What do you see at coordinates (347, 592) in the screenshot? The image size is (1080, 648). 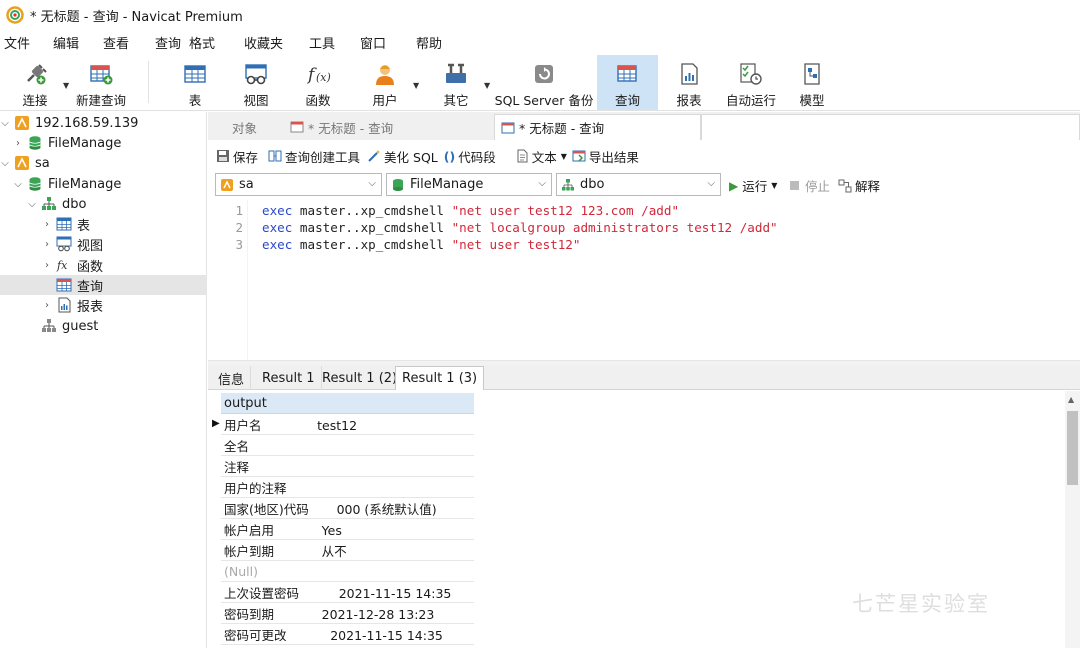 I see `table-row: 上次设置密码 2021-11-15 14:35` at bounding box center [347, 592].